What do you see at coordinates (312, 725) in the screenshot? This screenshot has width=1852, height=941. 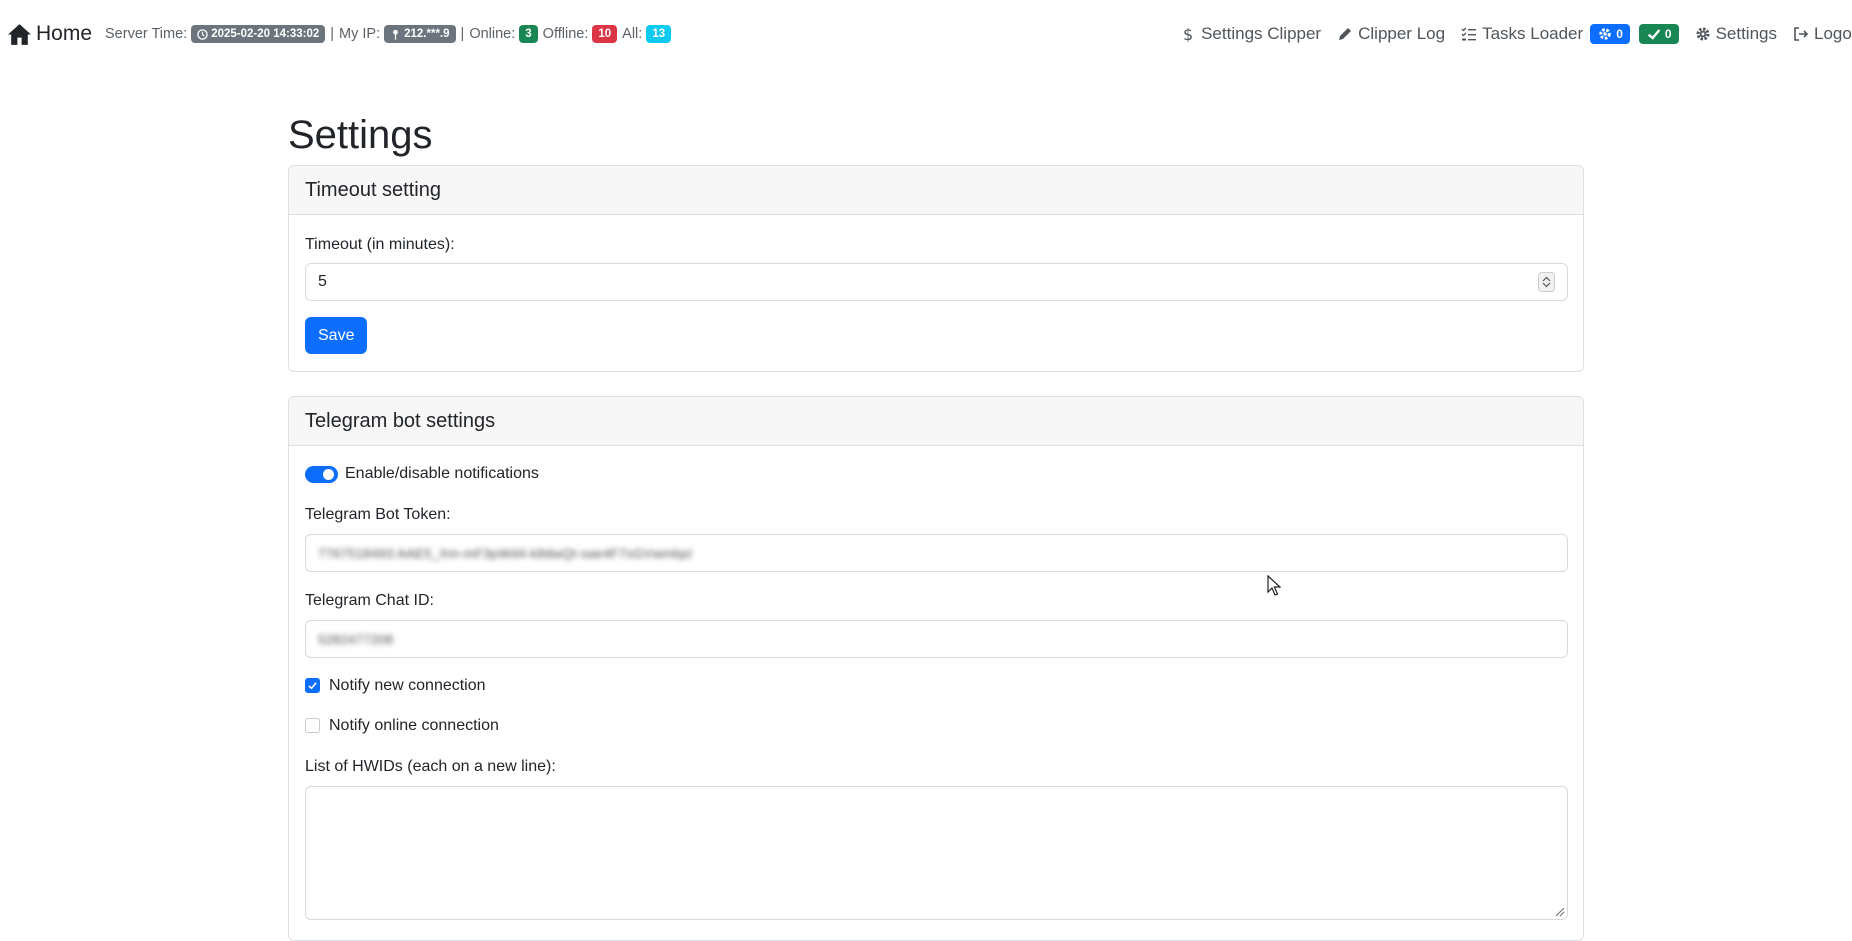 I see `notify-online-checkbox` at bounding box center [312, 725].